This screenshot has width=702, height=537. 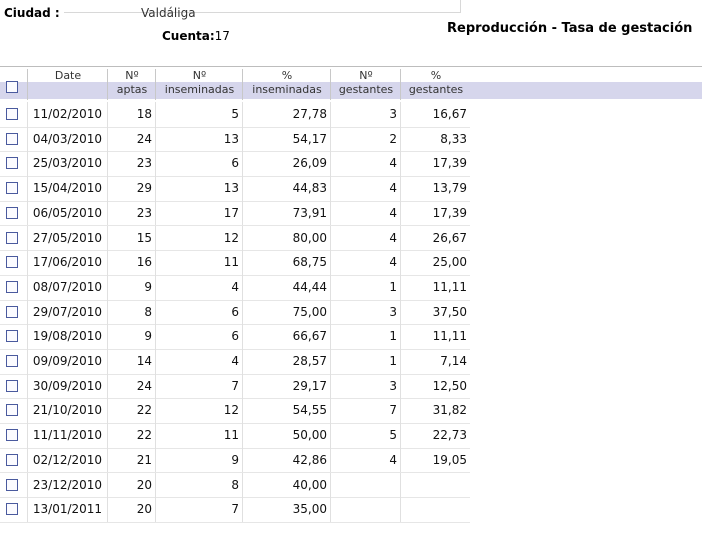 I want to click on table-row: 21/10/2010 22 12 54,55 7 31,82, so click(x=235, y=411).